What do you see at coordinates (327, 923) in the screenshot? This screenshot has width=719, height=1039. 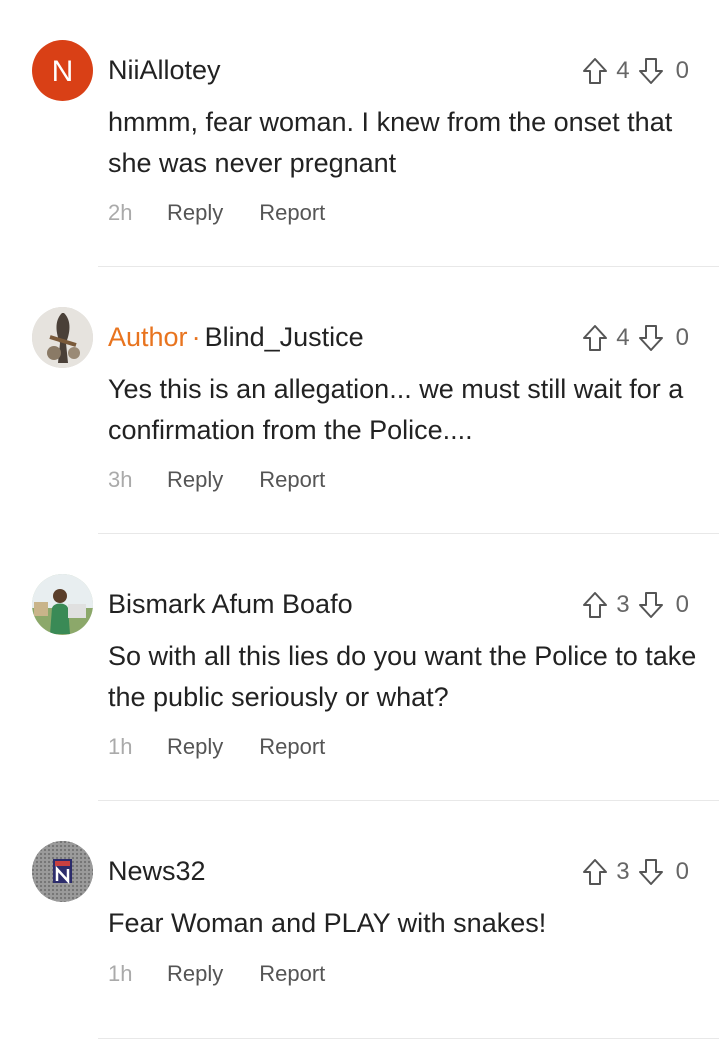 I see `comment-text: Fear Woman and PLAY with snakes!` at bounding box center [327, 923].